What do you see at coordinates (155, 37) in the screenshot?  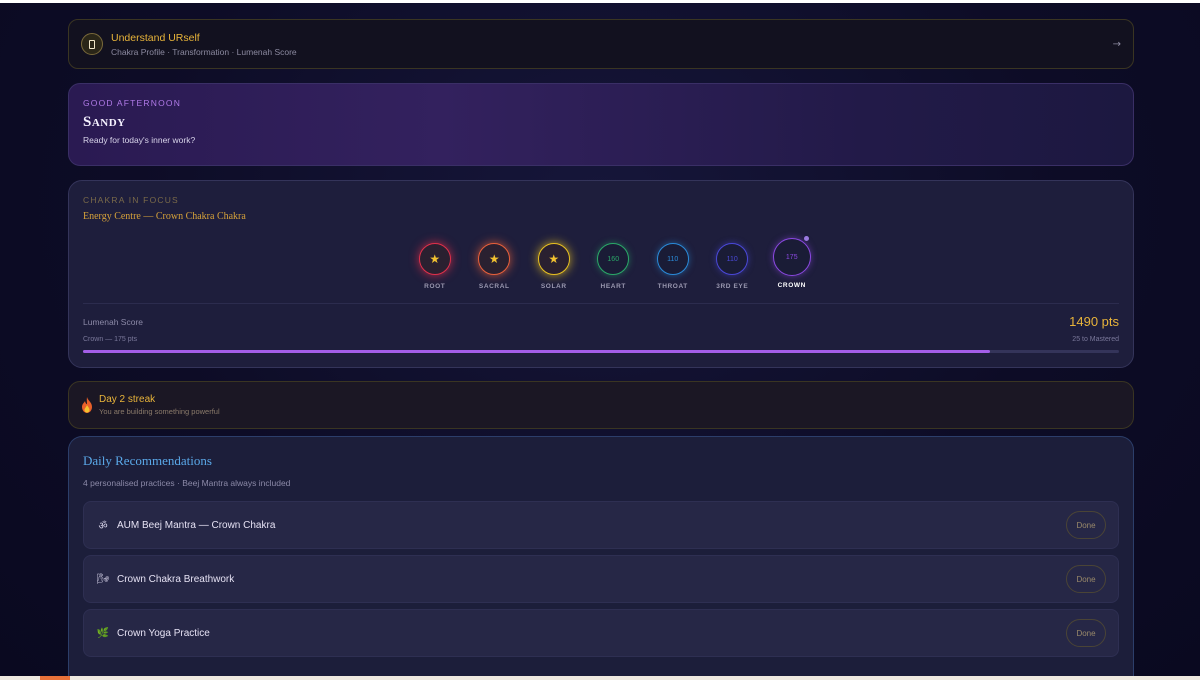 I see `banner-title: Understand URself` at bounding box center [155, 37].